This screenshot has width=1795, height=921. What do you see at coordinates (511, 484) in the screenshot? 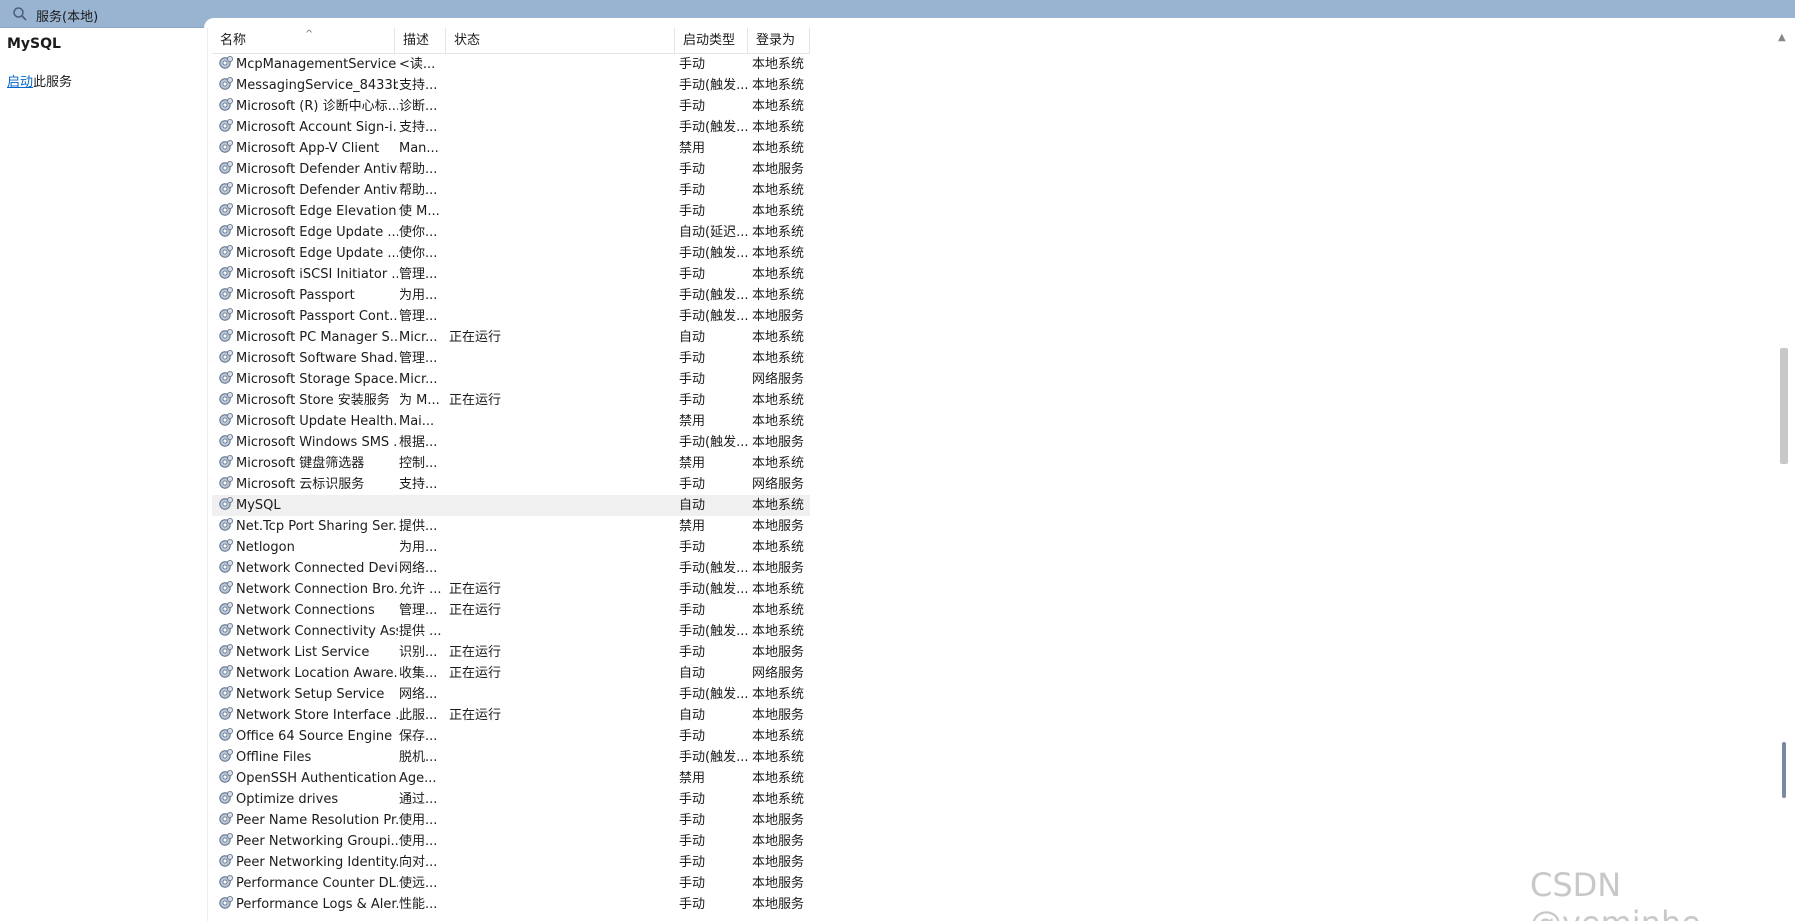
I see `table-row: Microsoft 云标识服务 支持... 手动 网络服务` at bounding box center [511, 484].